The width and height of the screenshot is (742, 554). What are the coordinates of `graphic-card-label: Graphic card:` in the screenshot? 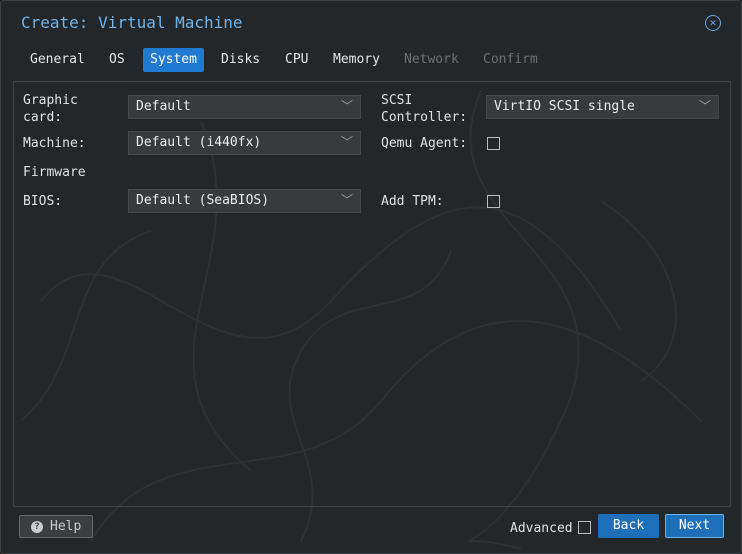 It's located at (50, 109).